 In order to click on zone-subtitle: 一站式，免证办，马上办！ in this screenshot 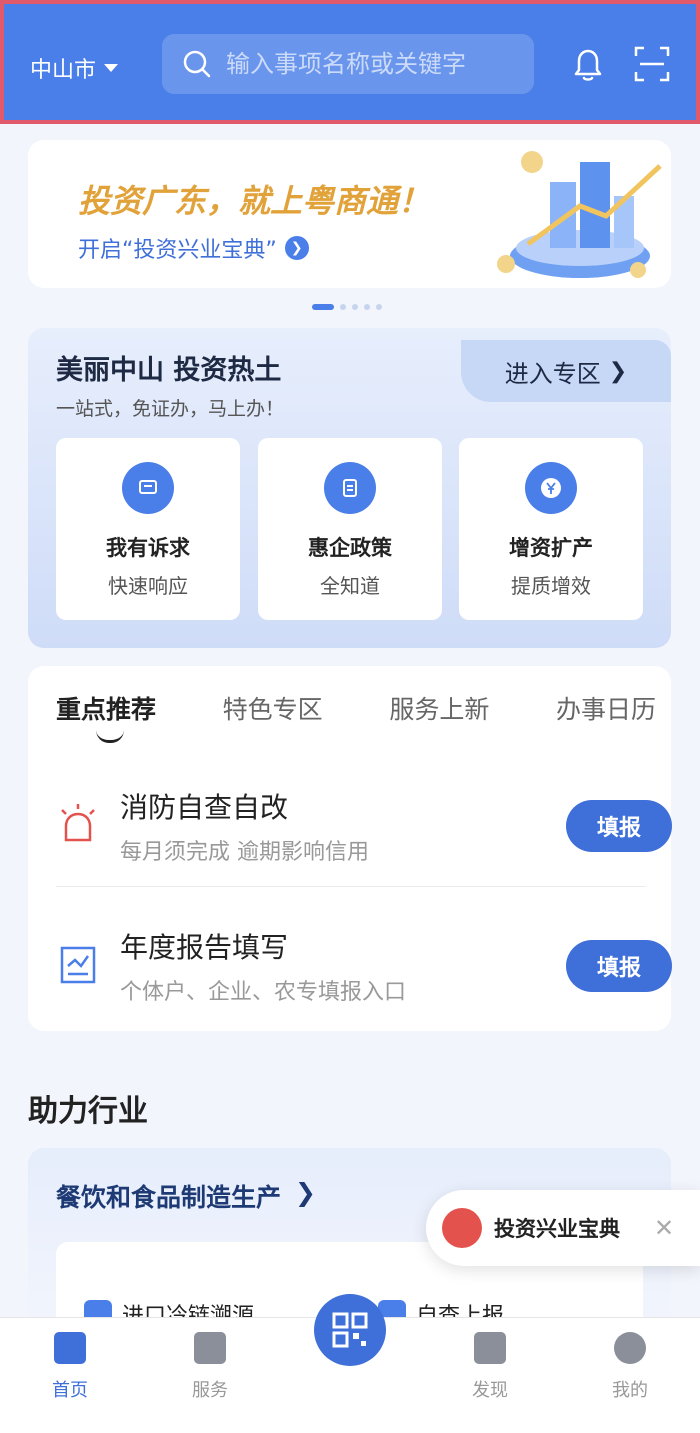, I will do `click(170, 409)`.